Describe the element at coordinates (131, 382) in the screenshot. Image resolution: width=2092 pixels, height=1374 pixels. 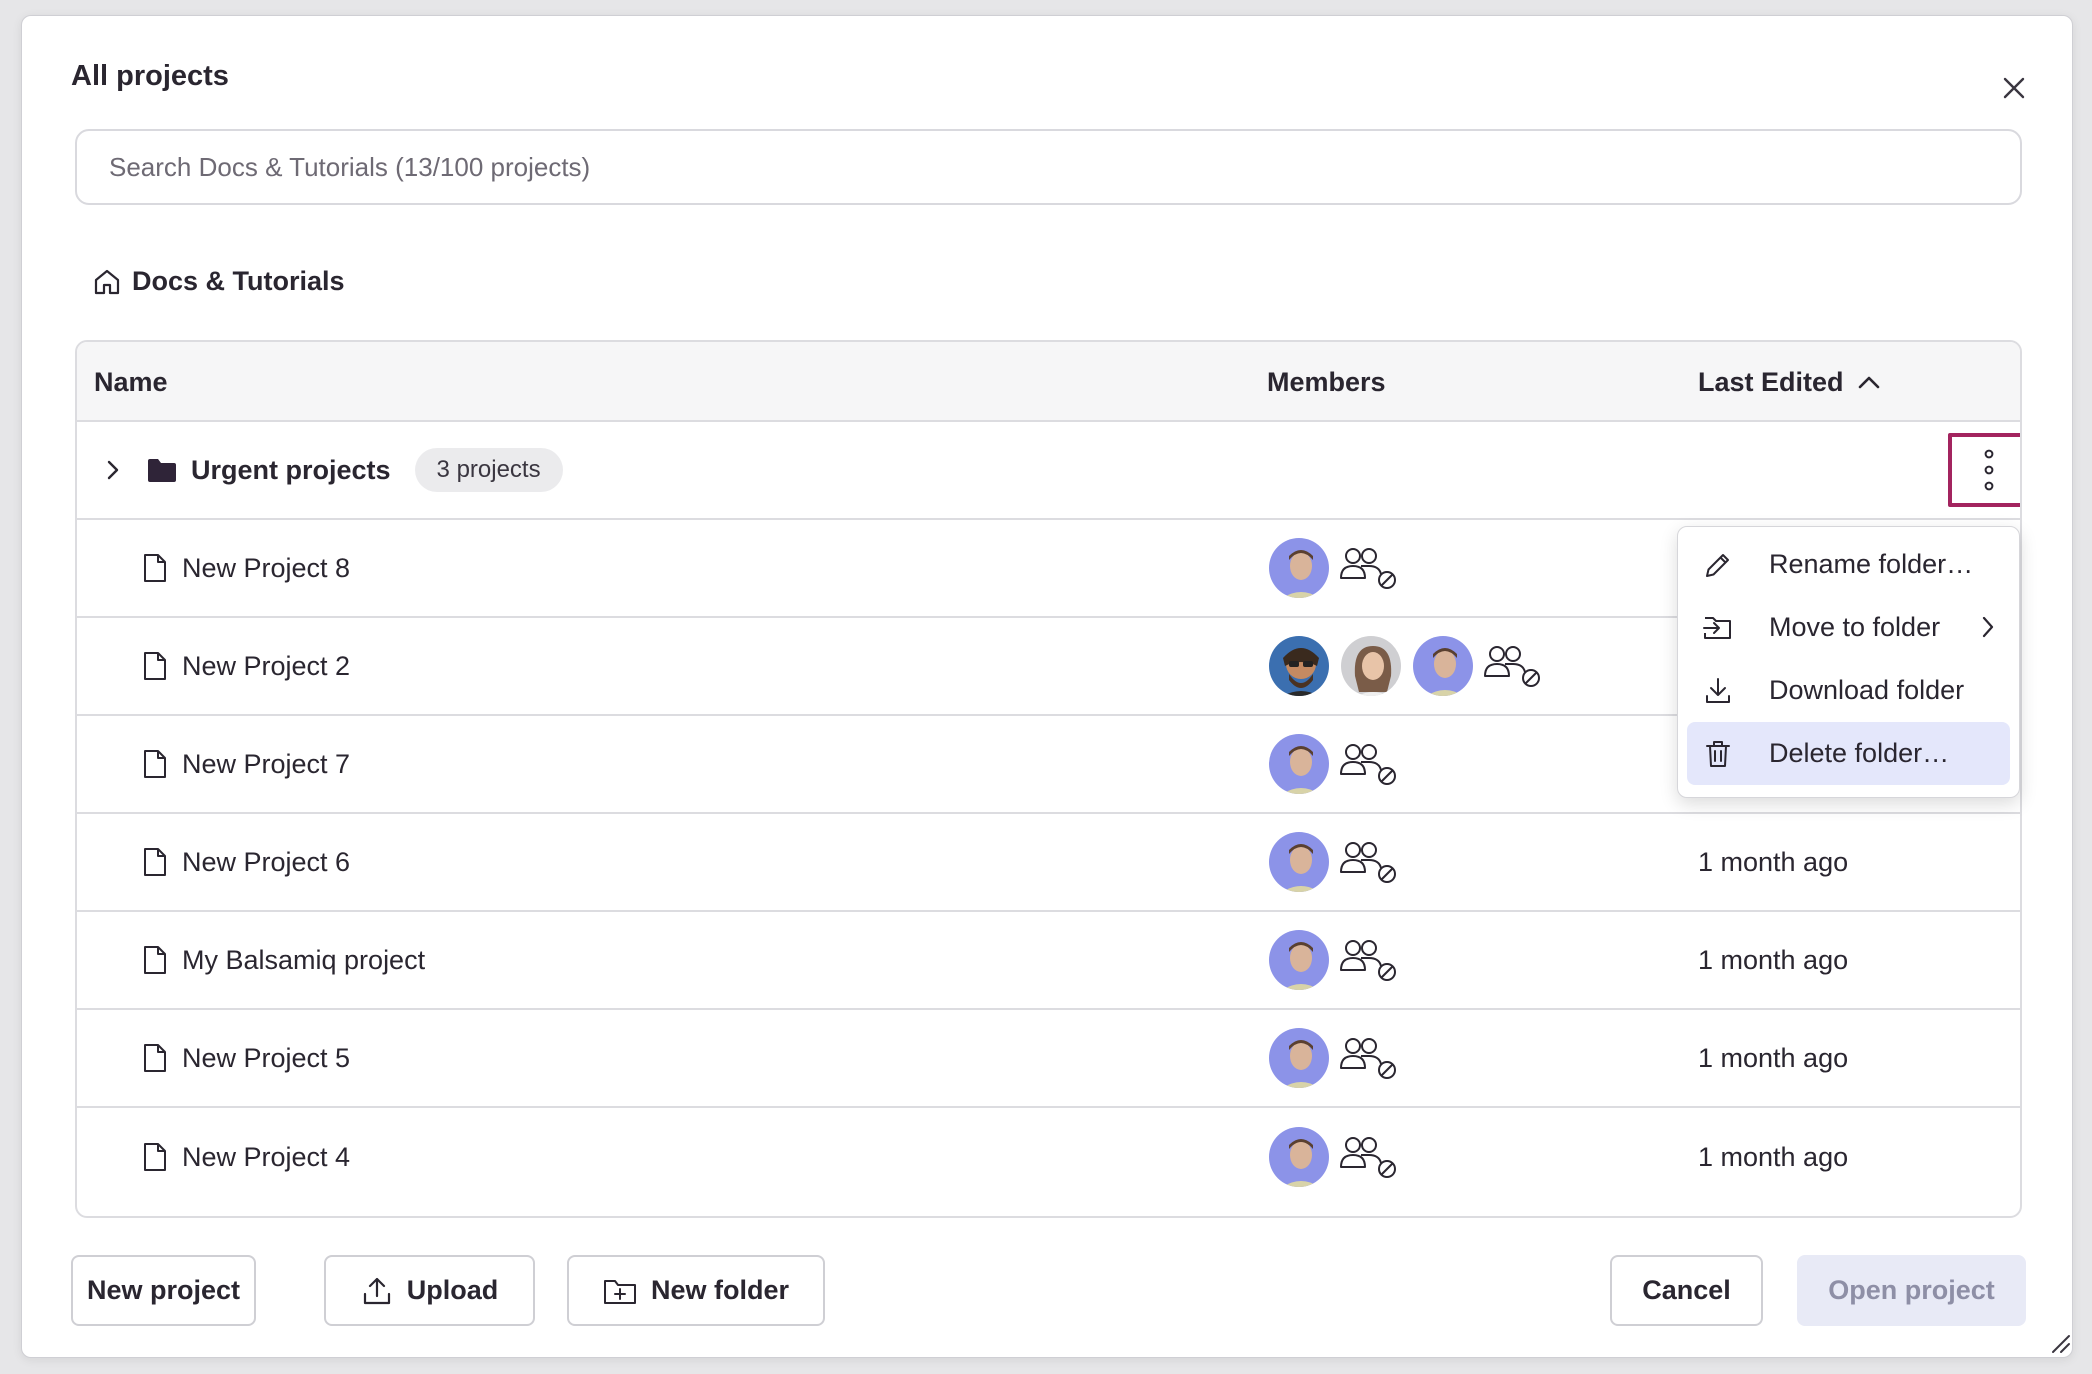
I see `column-header-name: Name` at that location.